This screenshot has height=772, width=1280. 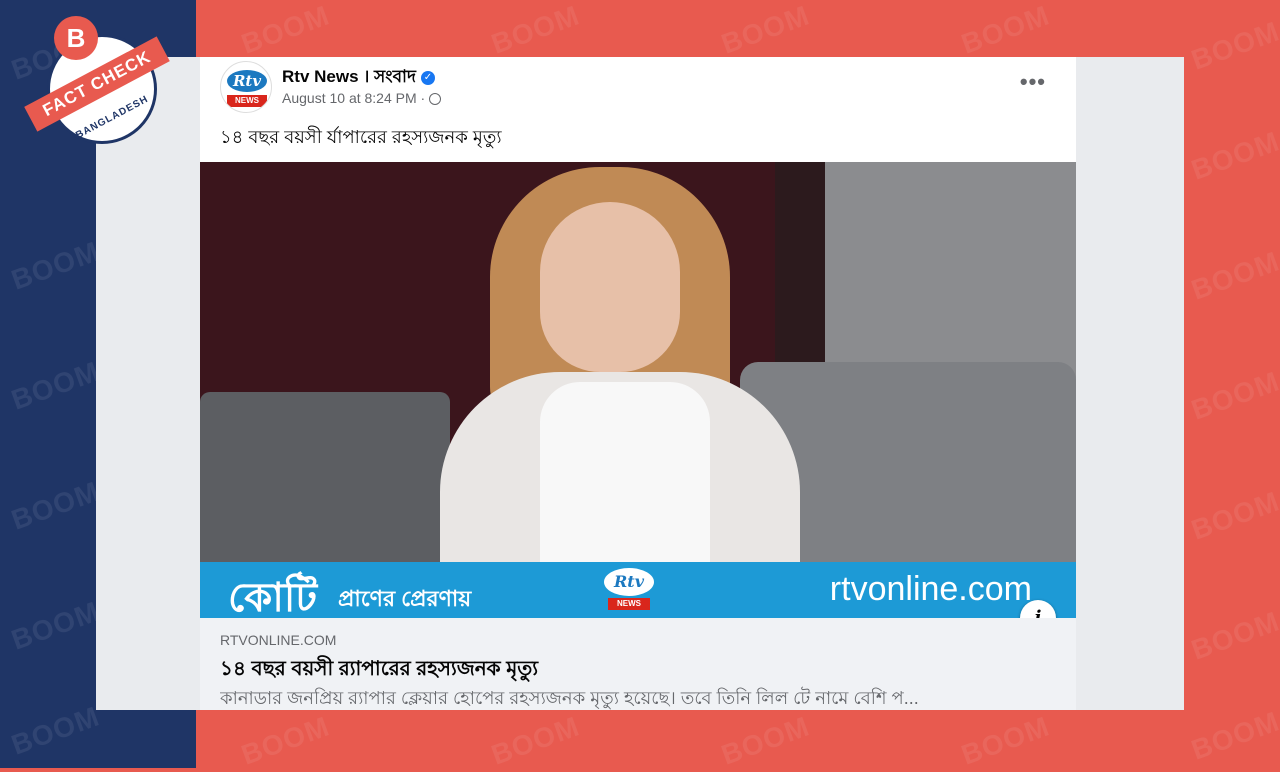 I want to click on banner-logo: Rtv NEWS, so click(x=629, y=590).